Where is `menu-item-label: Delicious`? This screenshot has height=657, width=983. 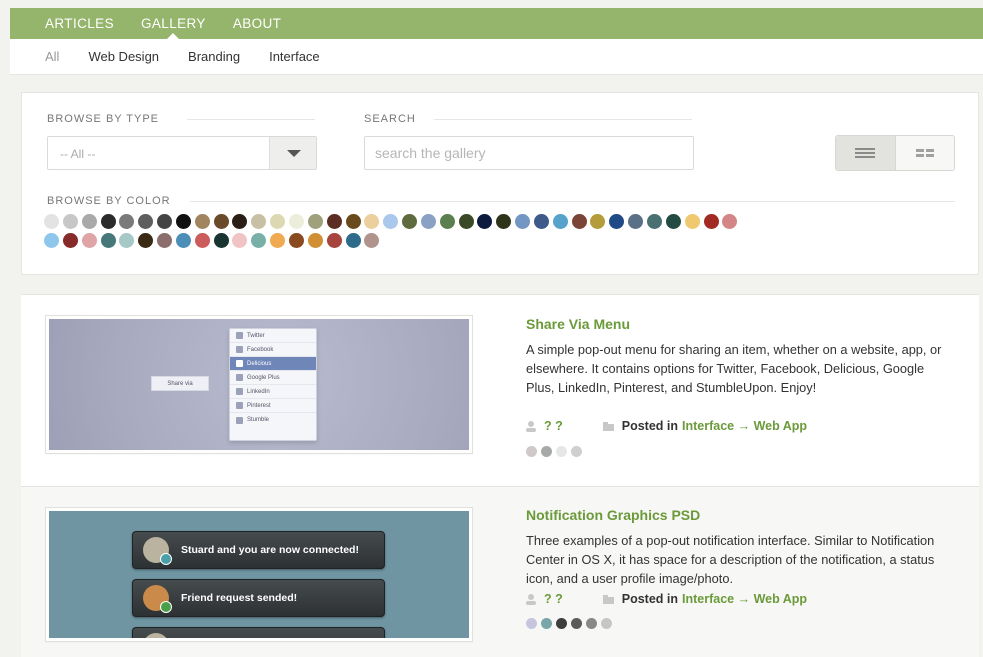
menu-item-label: Delicious is located at coordinates (259, 363).